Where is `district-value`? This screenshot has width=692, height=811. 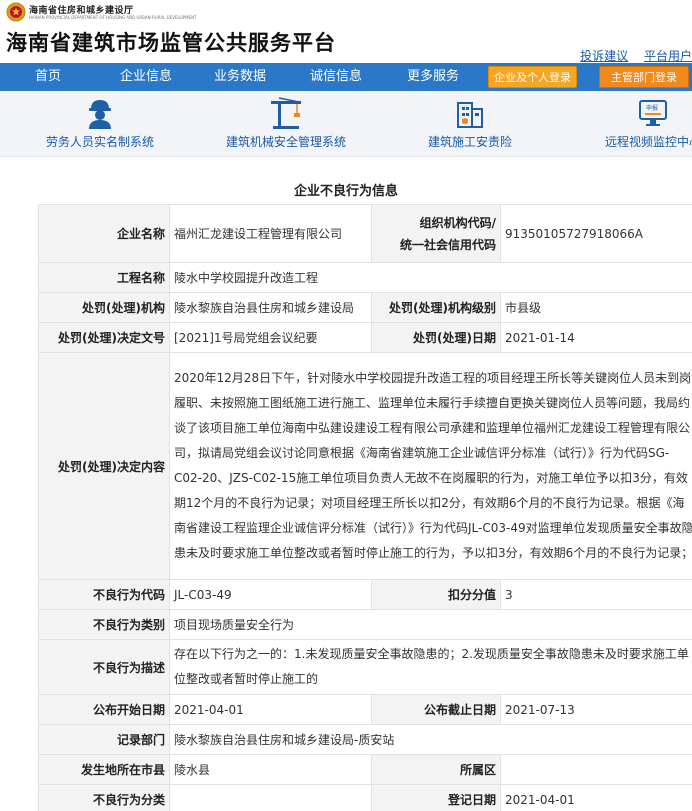
district-value is located at coordinates (596, 769).